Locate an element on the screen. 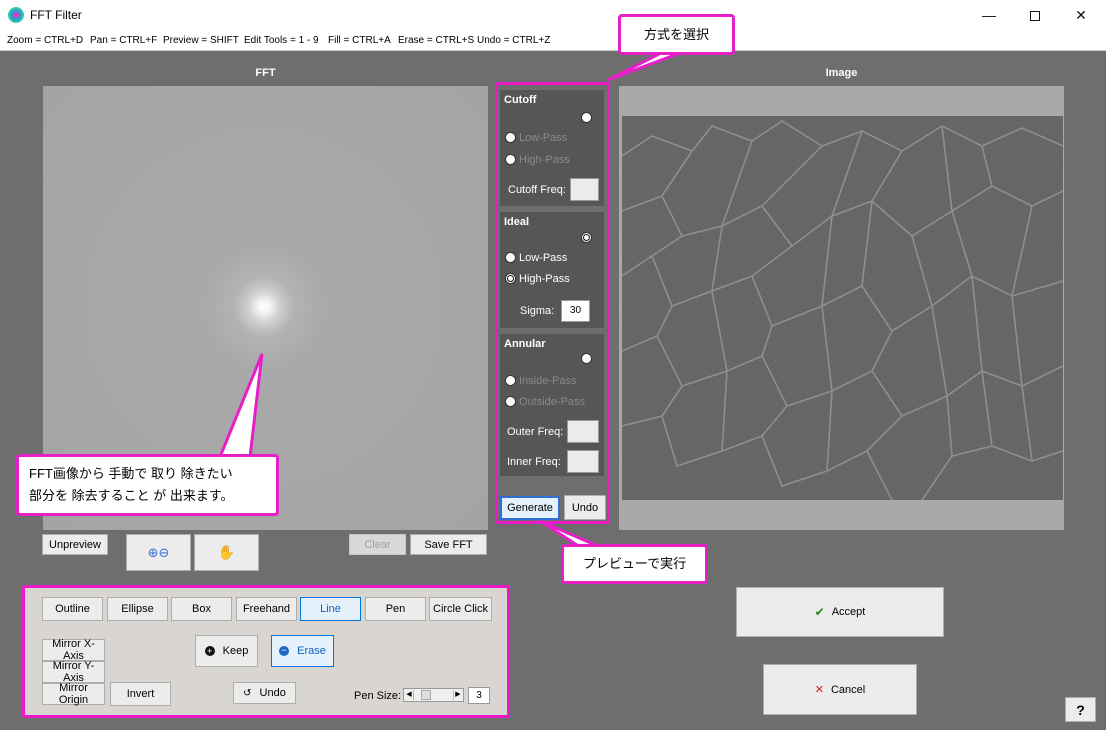 The width and height of the screenshot is (1106, 730). fft-note-text: FFT画像から 手動で 取り 除きたい 部分を 除去すること が 出来ます。 is located at coordinates (131, 484).